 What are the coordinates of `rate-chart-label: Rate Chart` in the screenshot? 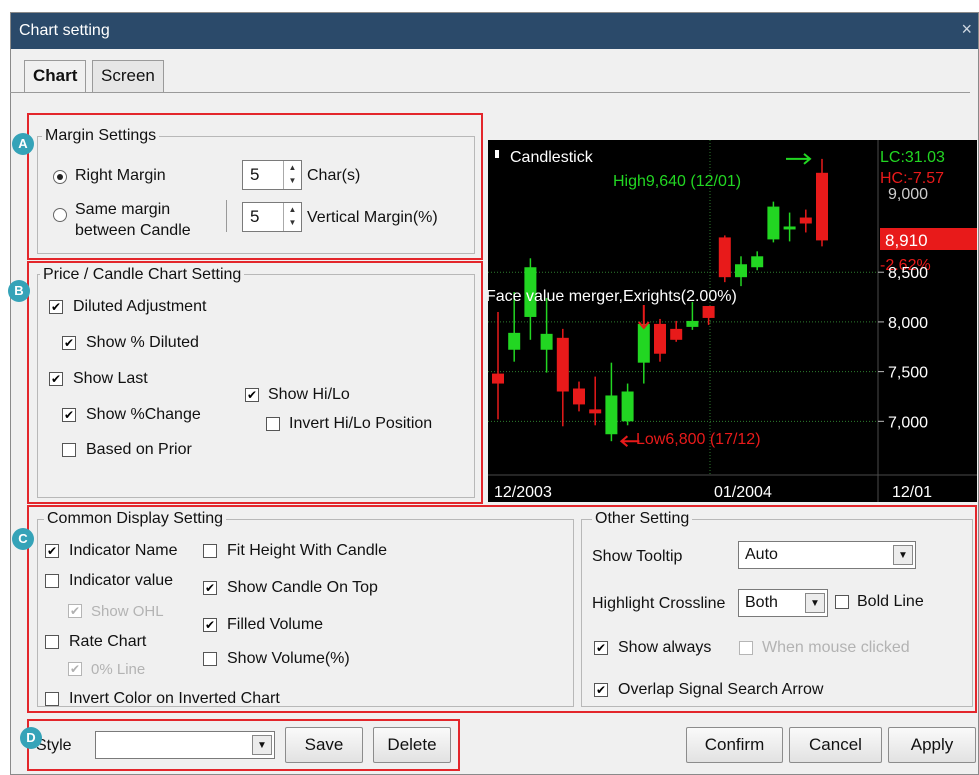 It's located at (108, 641).